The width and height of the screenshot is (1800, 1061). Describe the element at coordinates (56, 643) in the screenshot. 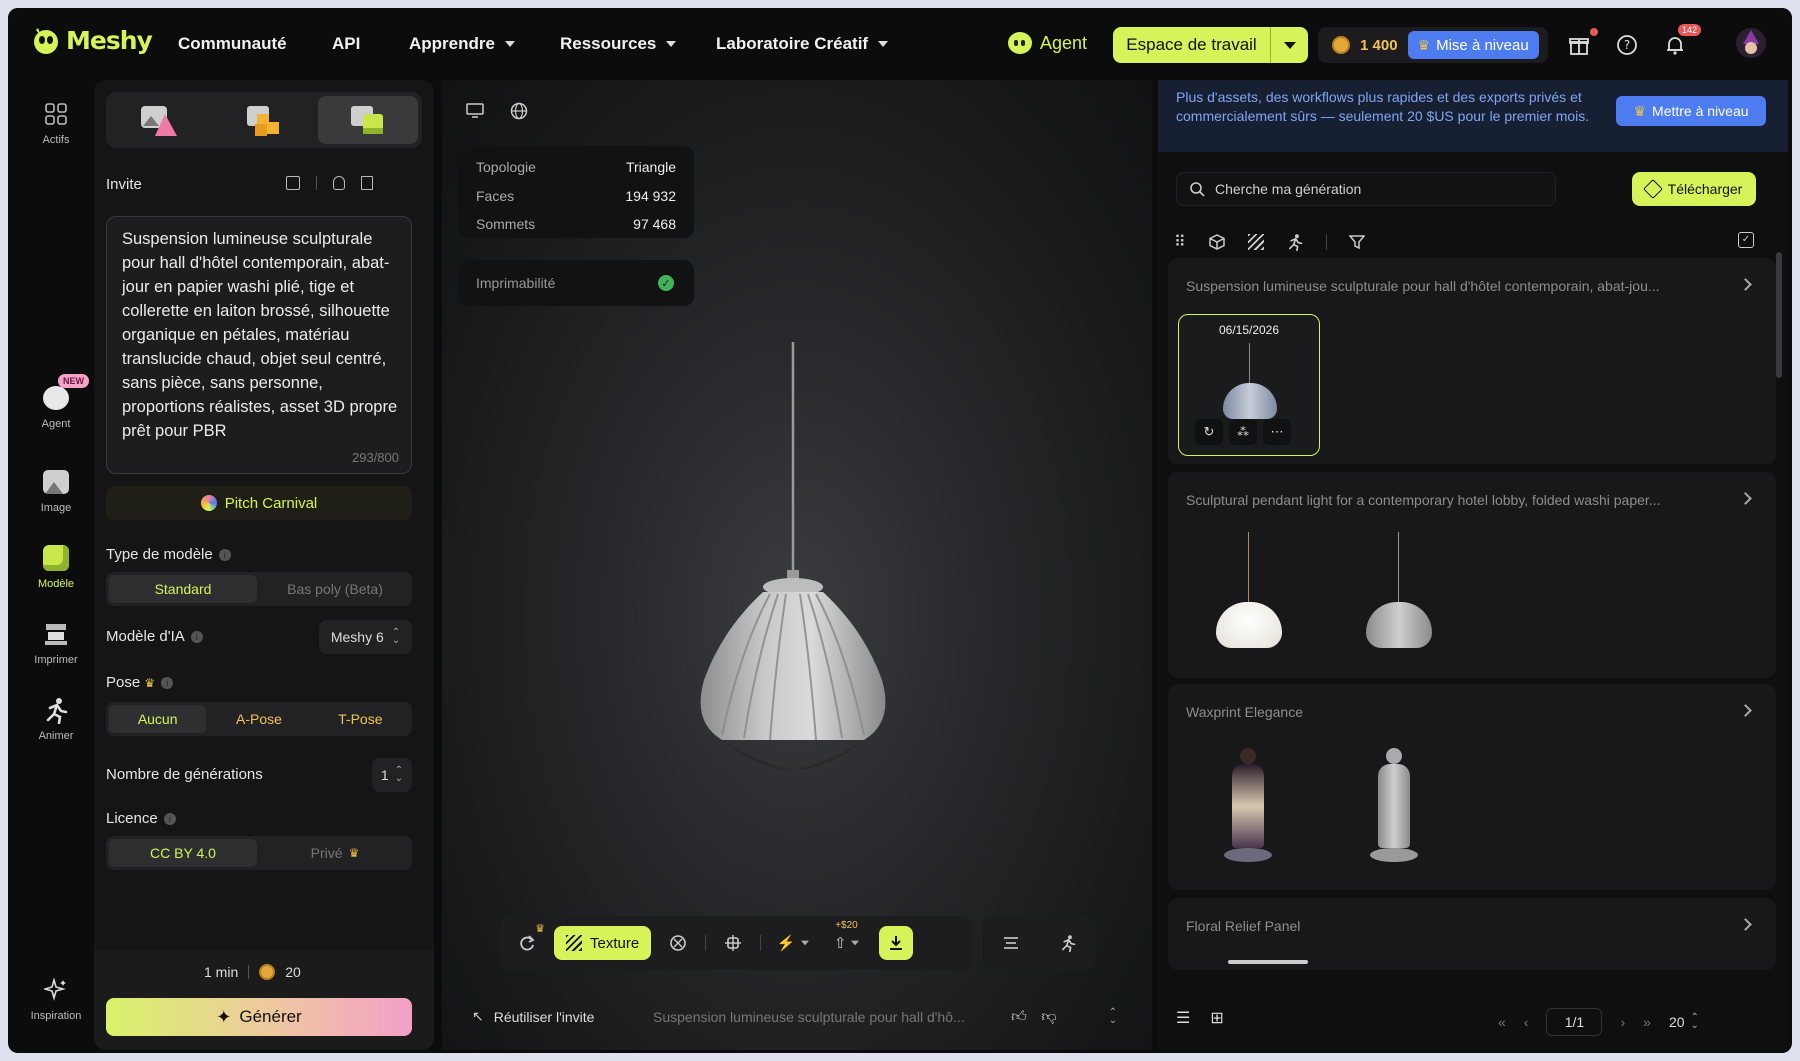

I see `rail-print: Imprimer` at that location.